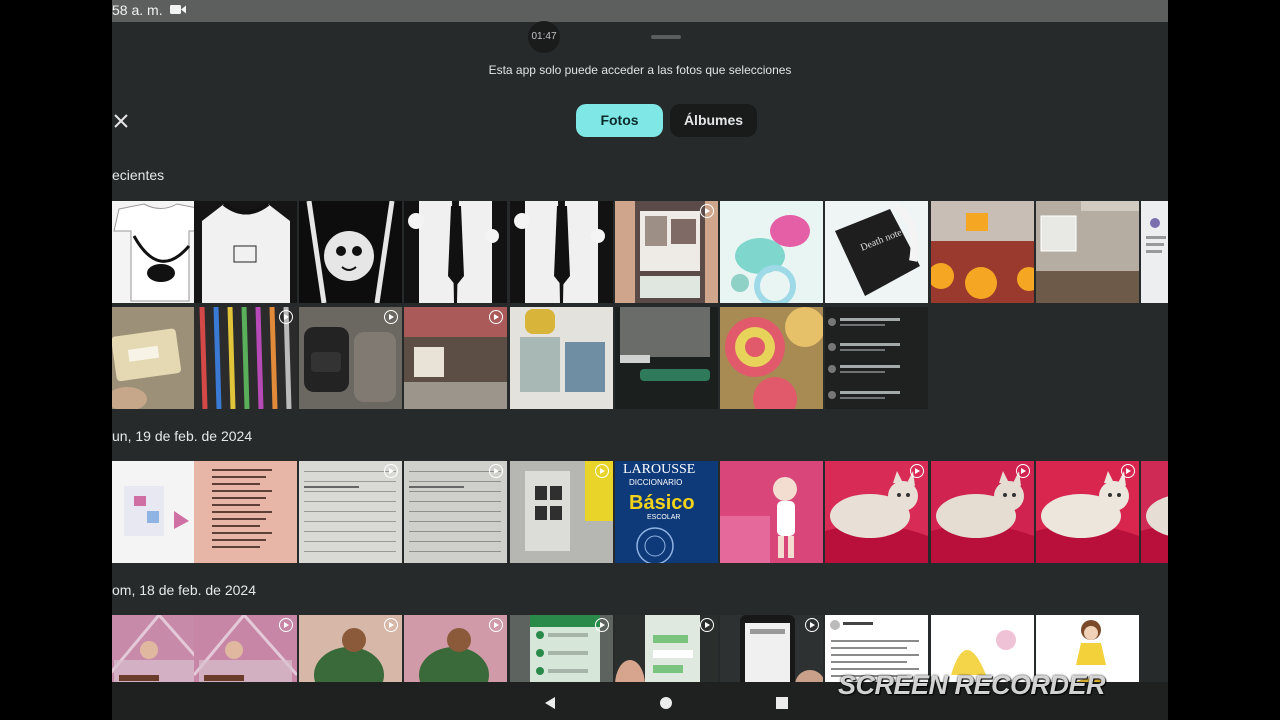  What do you see at coordinates (782, 703) in the screenshot?
I see `recents-square-icon` at bounding box center [782, 703].